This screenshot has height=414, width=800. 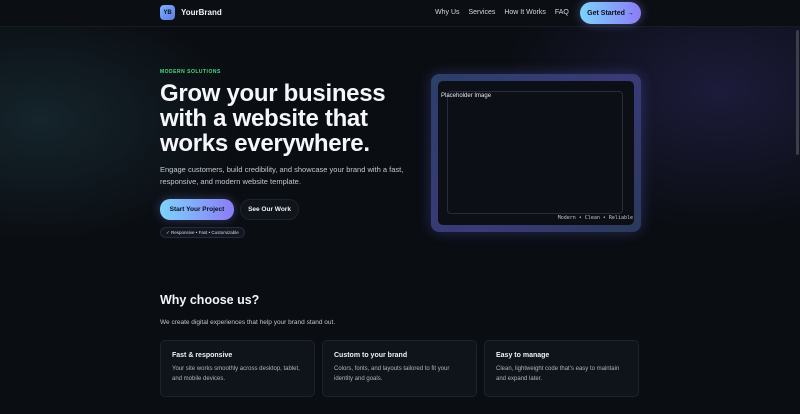 What do you see at coordinates (562, 12) in the screenshot?
I see `nav-link-faq: FAQ` at bounding box center [562, 12].